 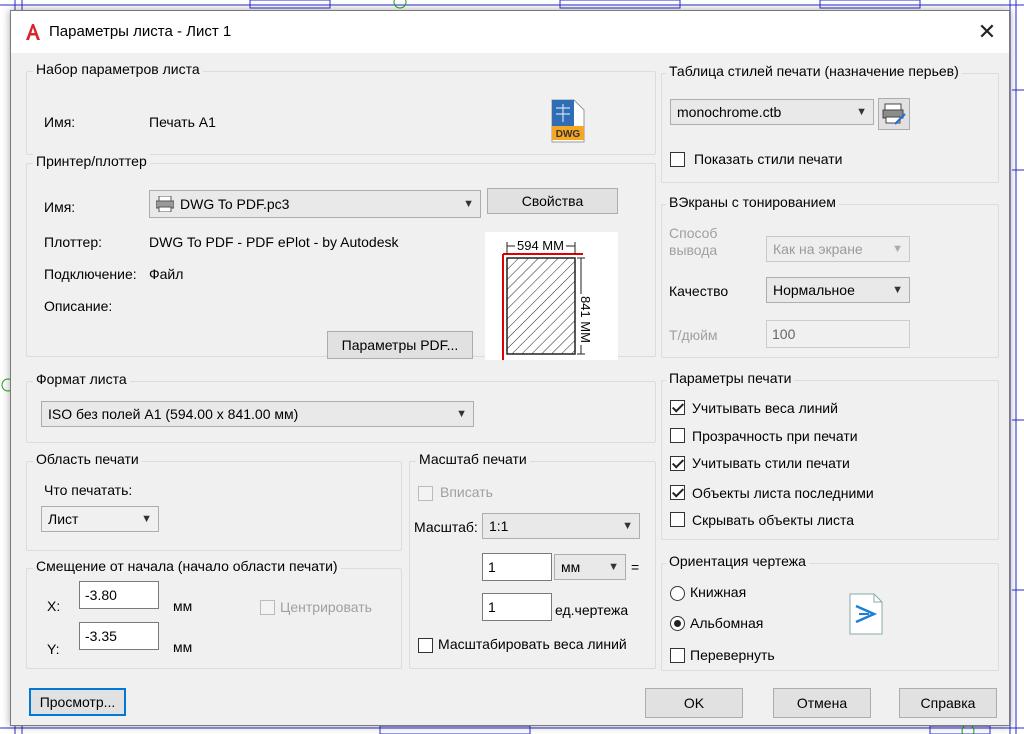 What do you see at coordinates (274, 242) in the screenshot?
I see `plotter-value: DWG To PDF - PDF ePlot - by Autodesk` at bounding box center [274, 242].